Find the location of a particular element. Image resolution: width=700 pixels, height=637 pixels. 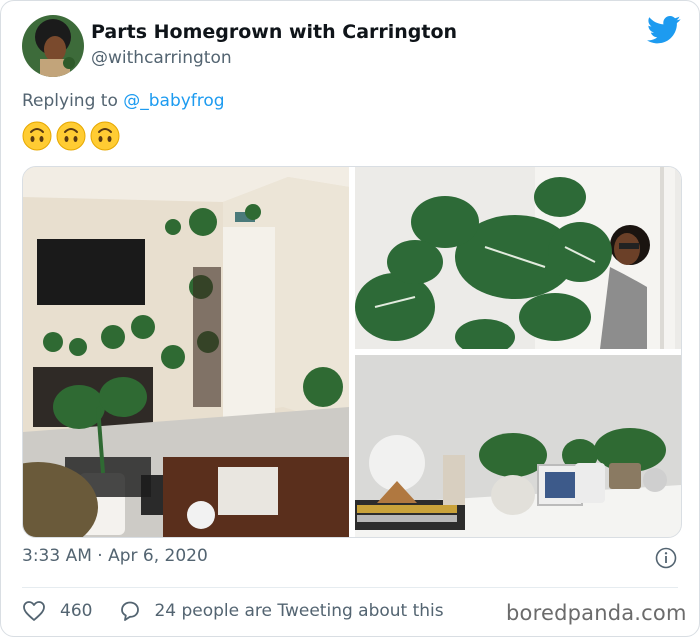

display-name: Parts Homegrown with Carrington is located at coordinates (274, 32).